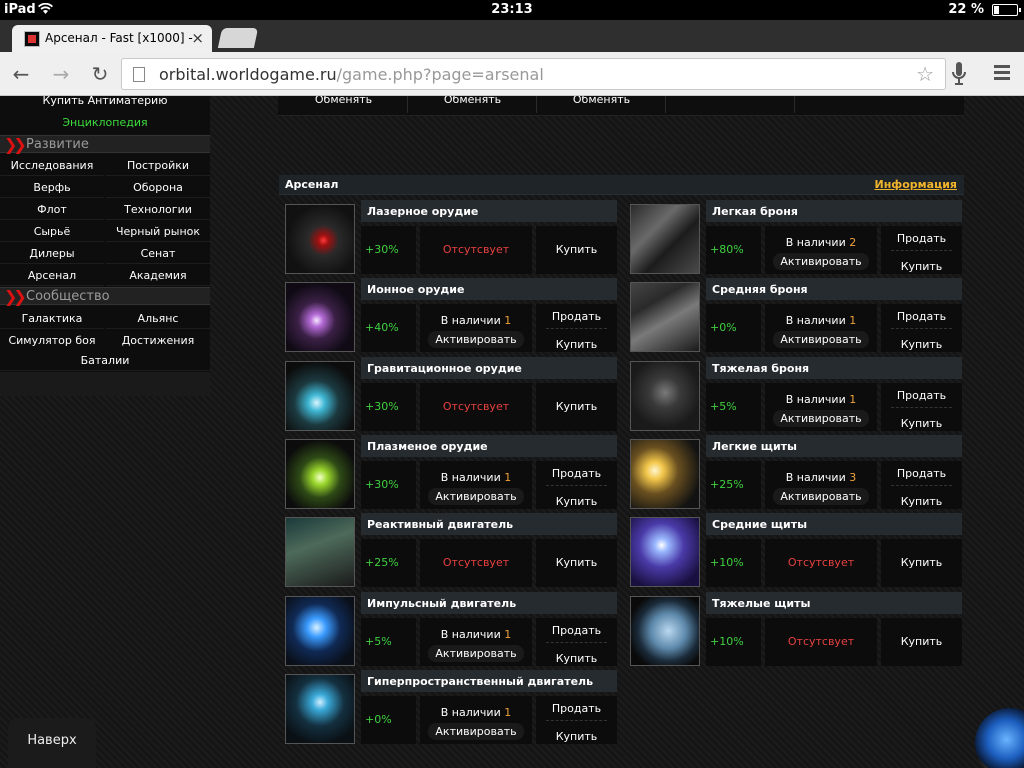  Describe the element at coordinates (158, 187) in the screenshot. I see `nav-item: Оборона` at that location.